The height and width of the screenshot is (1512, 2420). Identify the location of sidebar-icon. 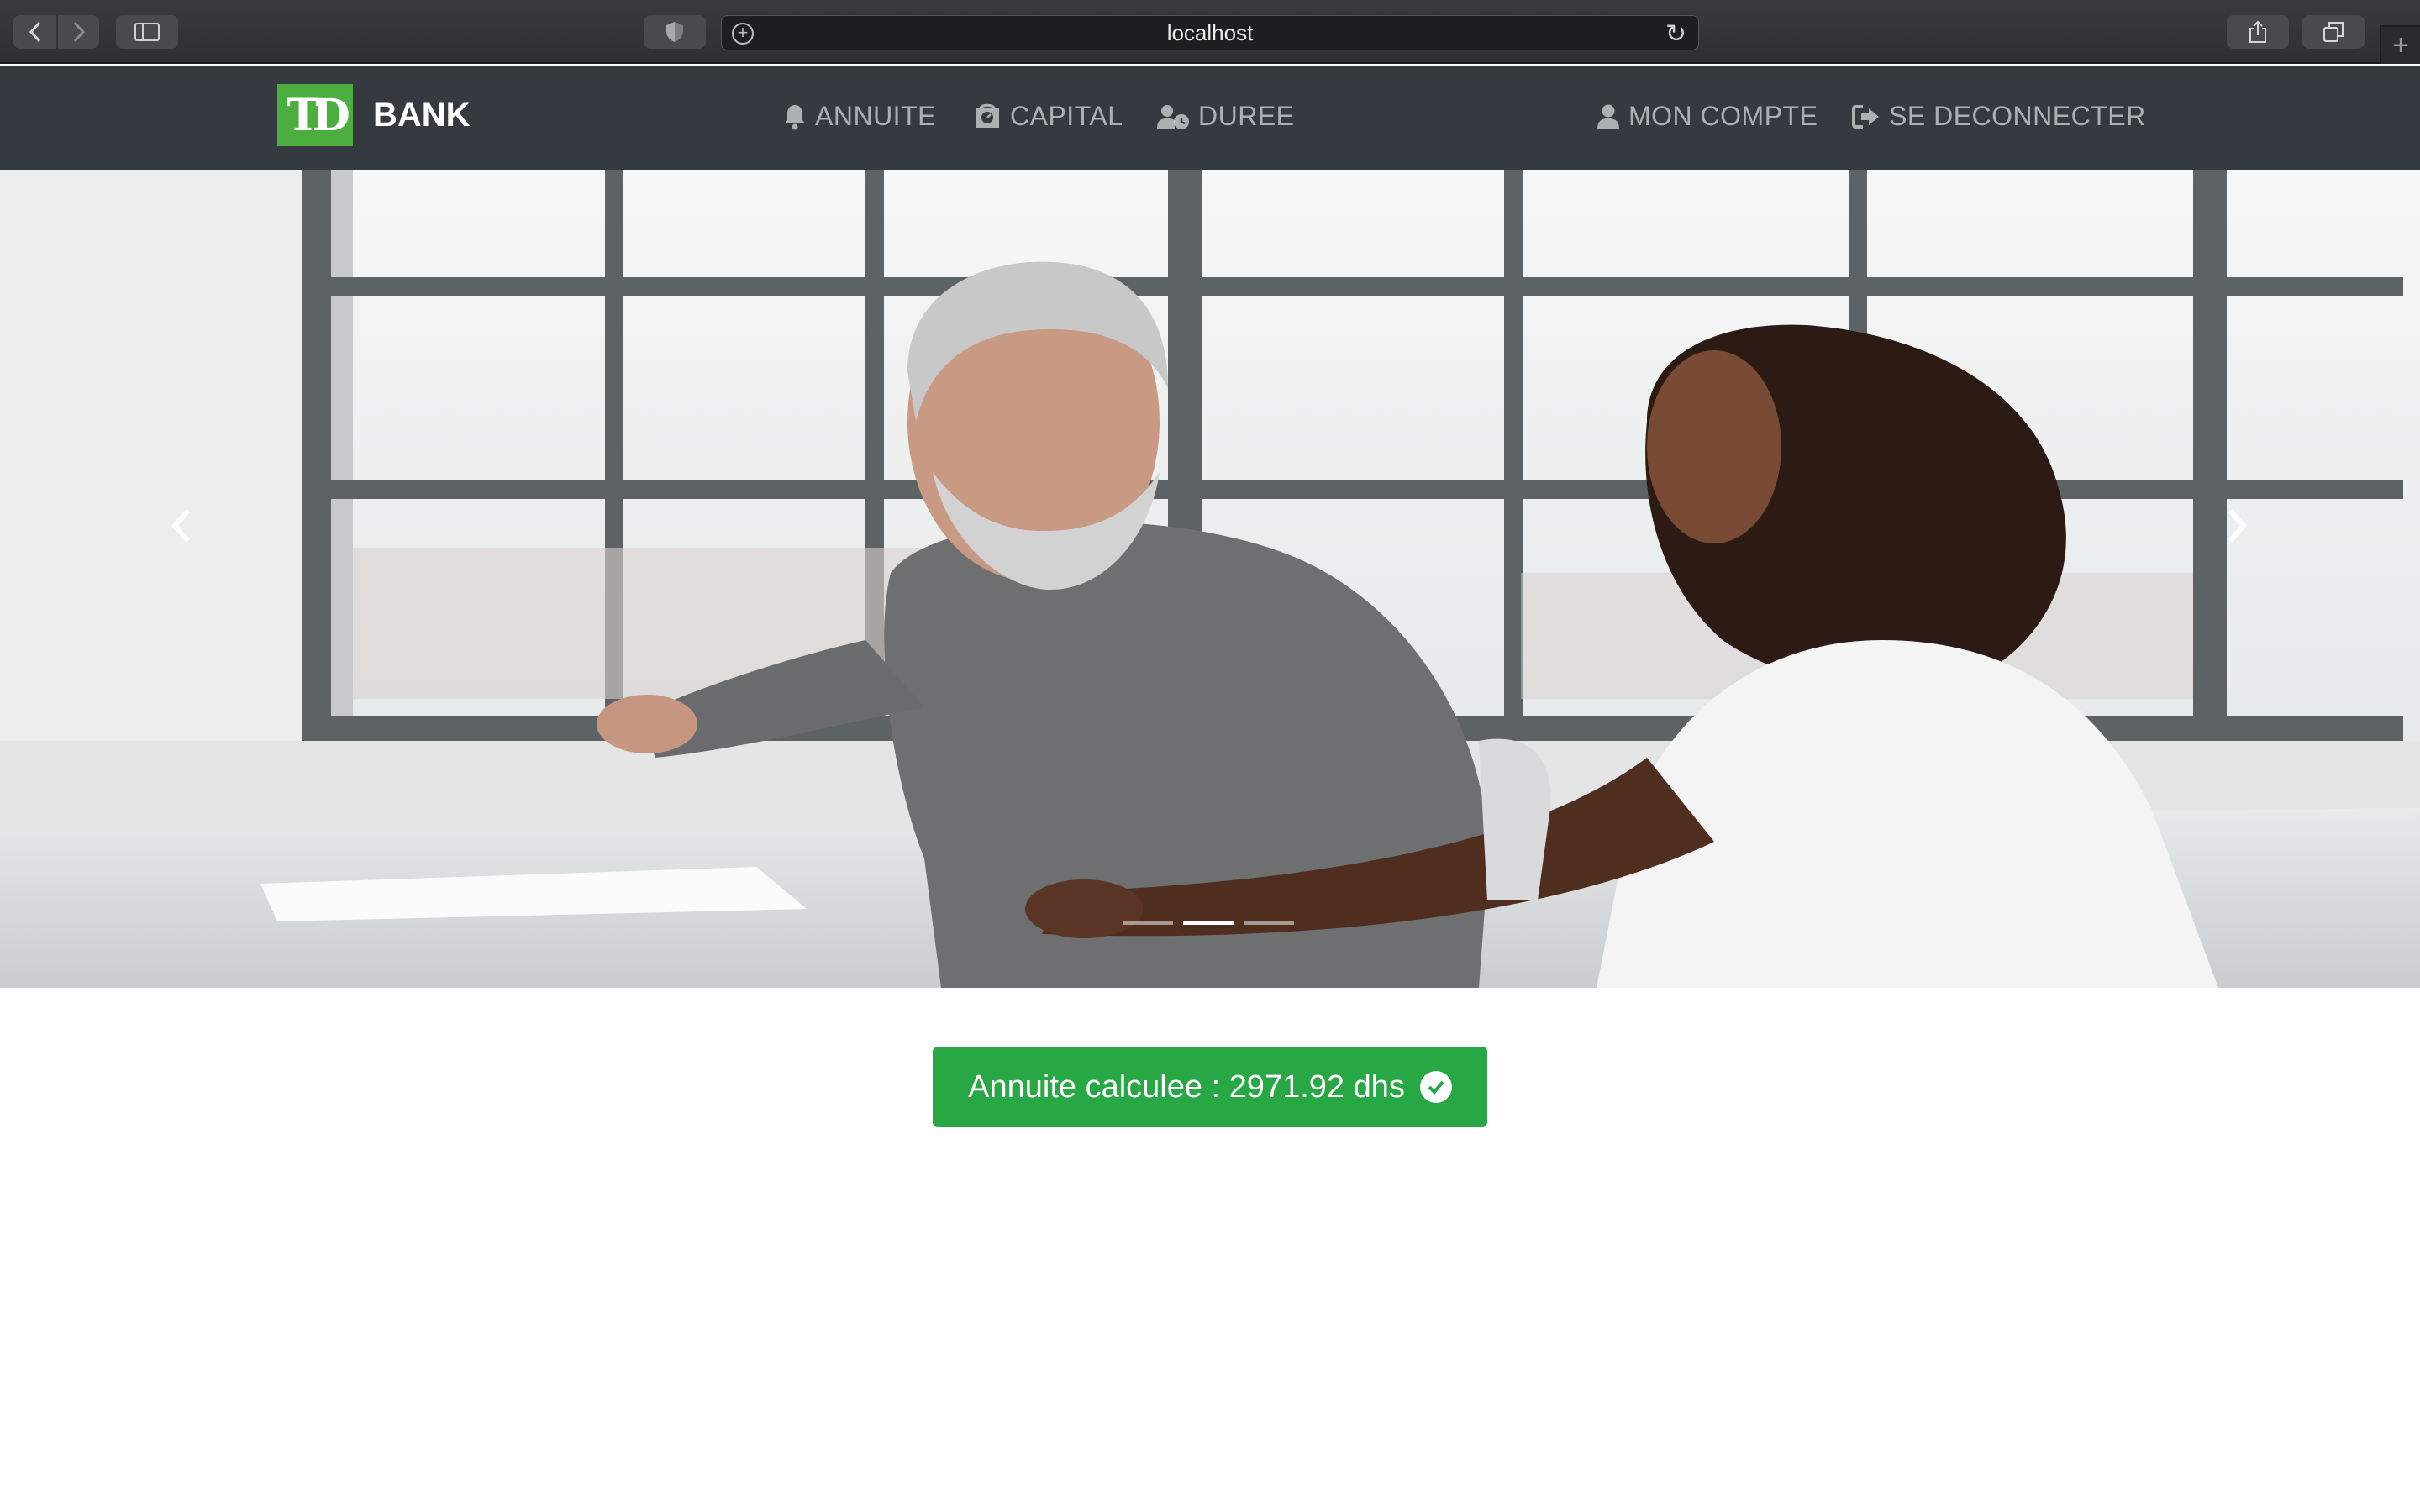
(147, 32).